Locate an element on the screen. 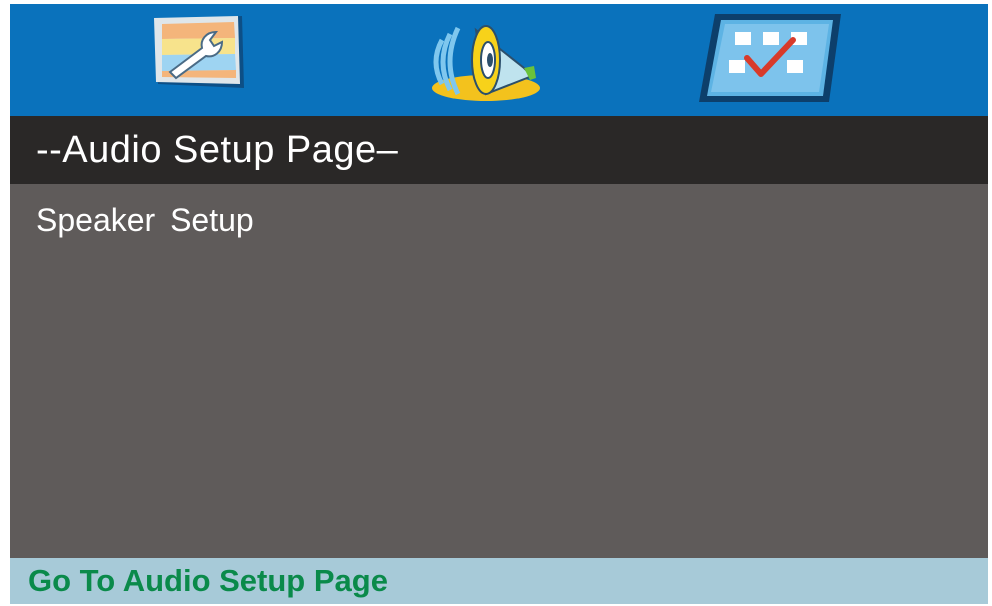 This screenshot has width=992, height=606. checklist-icon is located at coordinates (770, 58).